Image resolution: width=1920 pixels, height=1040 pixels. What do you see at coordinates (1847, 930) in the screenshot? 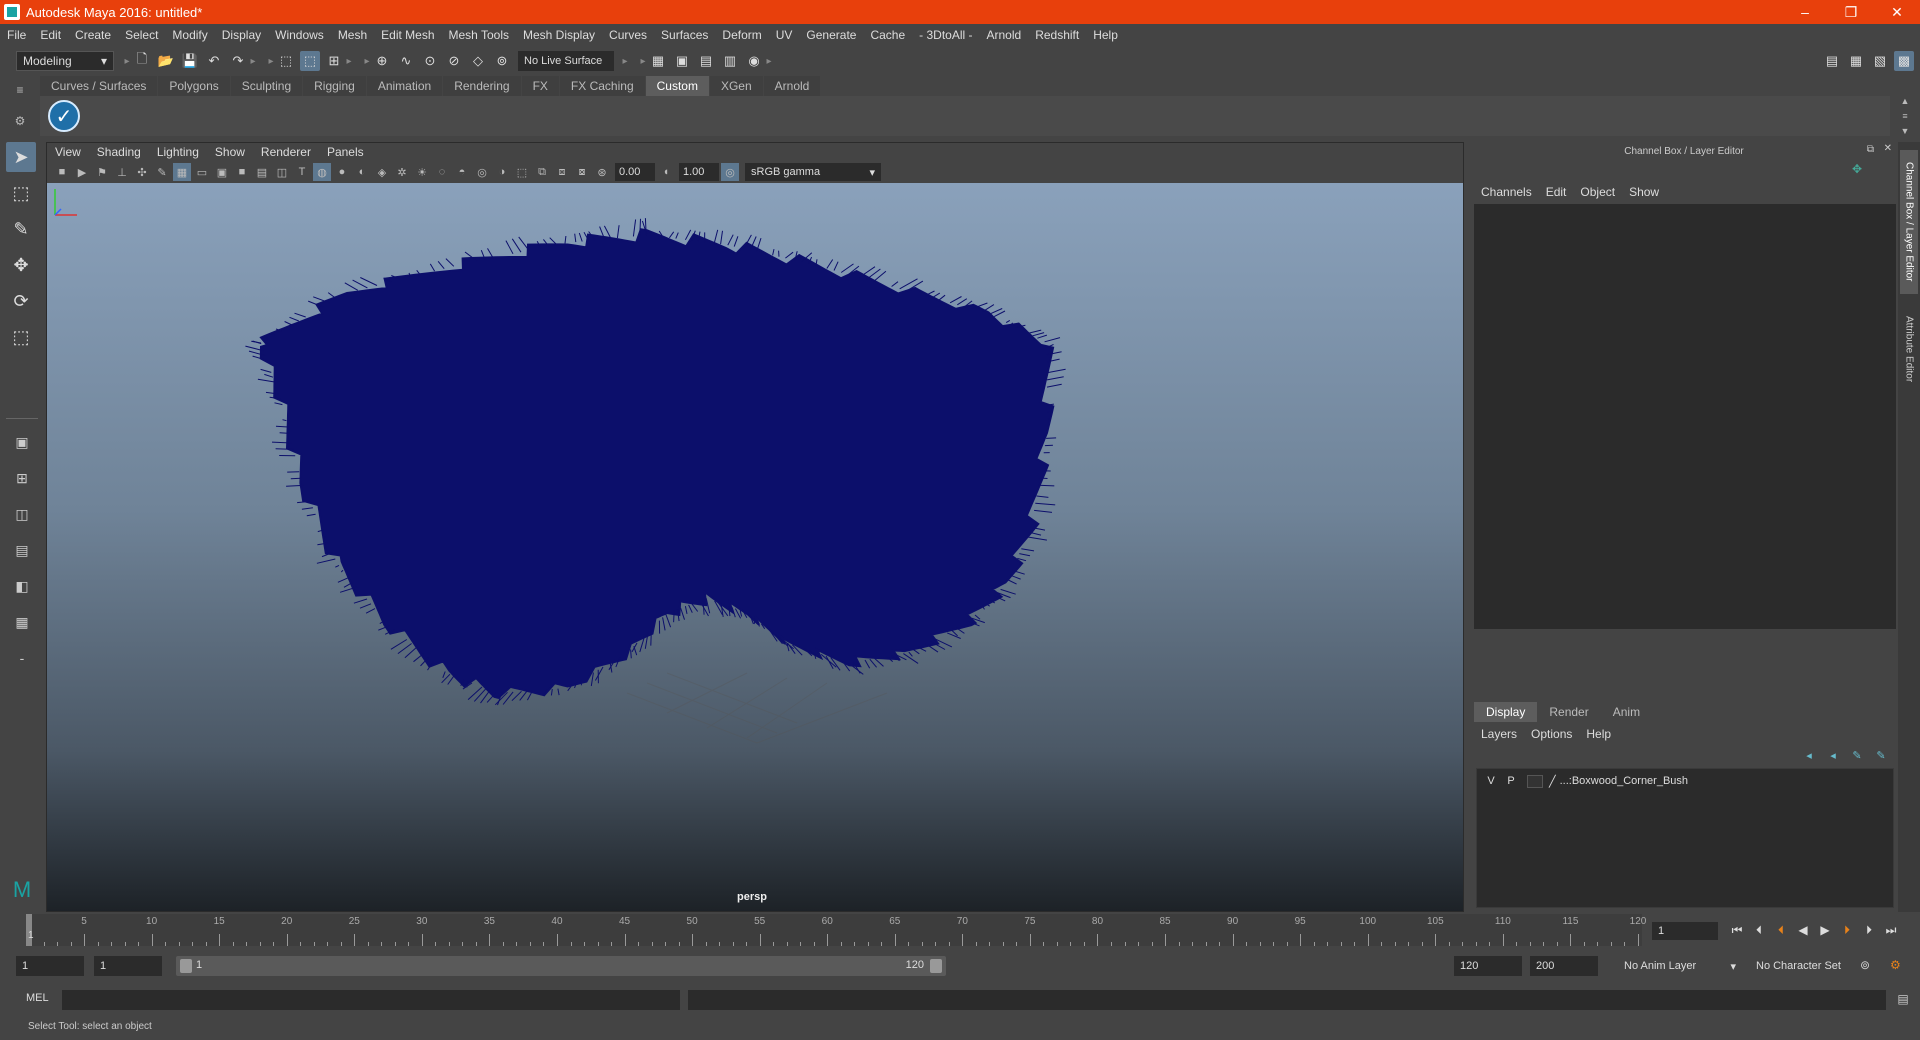
I see `step-forward-key-icon: ⏵` at bounding box center [1847, 930].